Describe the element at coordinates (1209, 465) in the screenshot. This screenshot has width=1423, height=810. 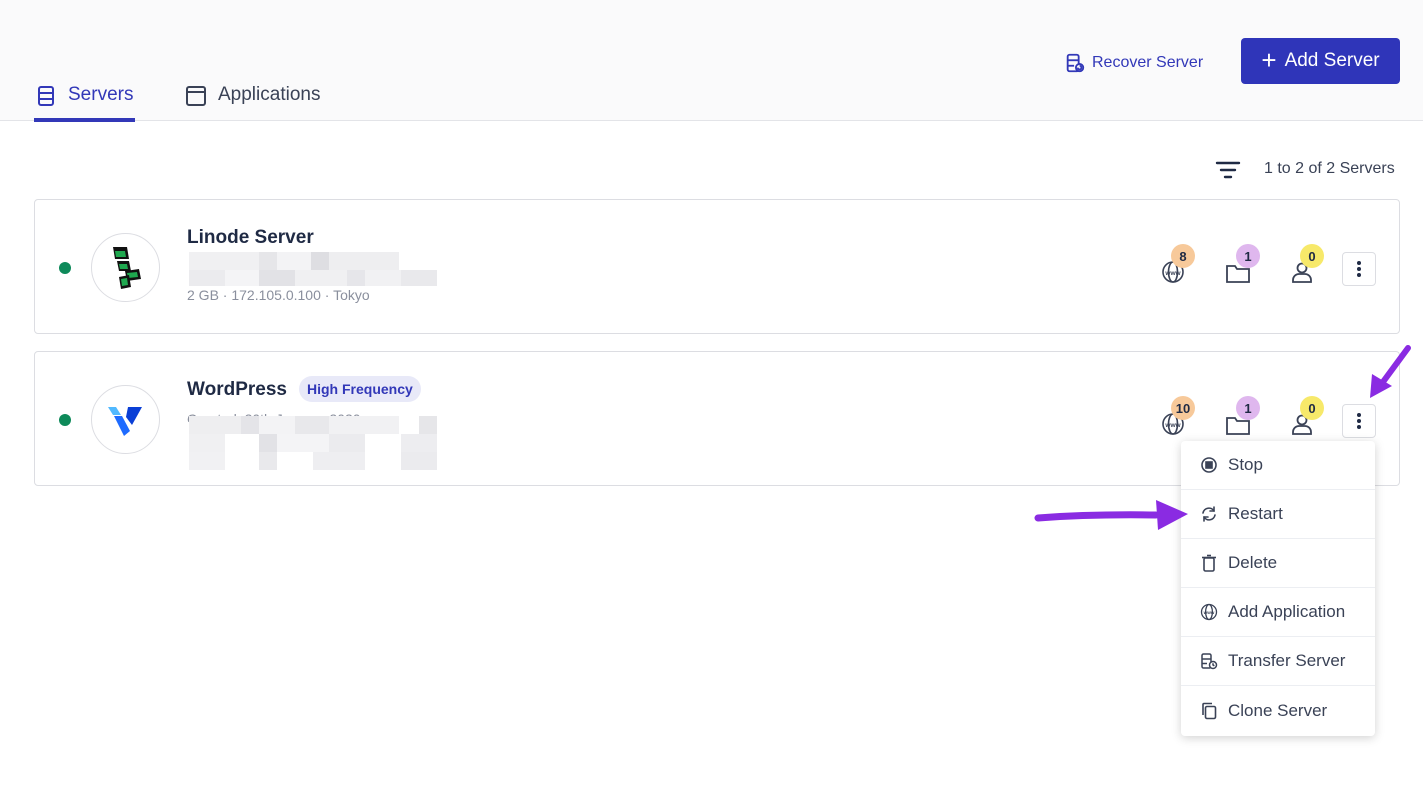
I see `stop-icon` at that location.